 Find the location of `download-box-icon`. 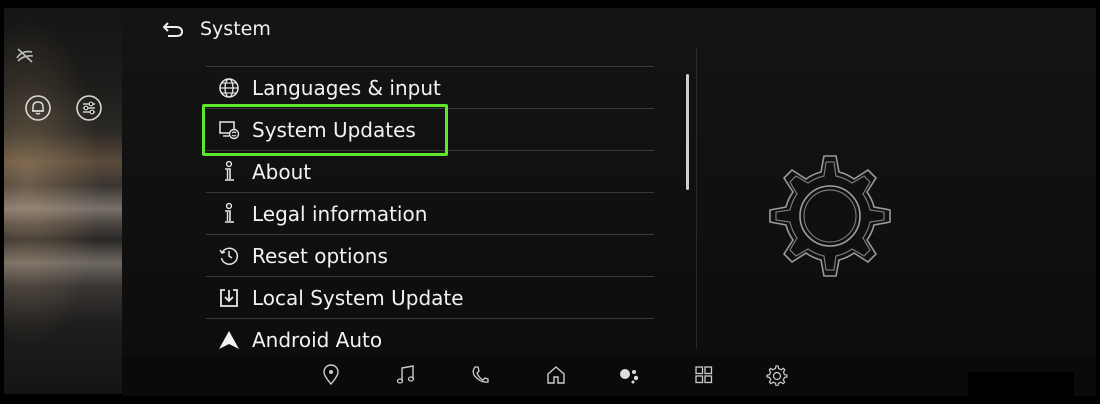

download-box-icon is located at coordinates (229, 298).